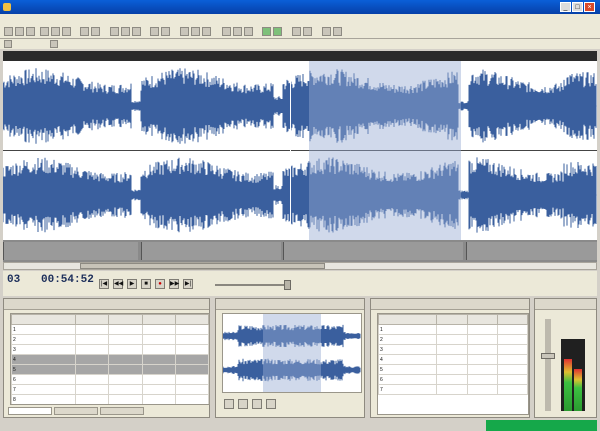 Image resolution: width=600 pixels, height=431 pixels. I want to click on volume-slider-thumb, so click(548, 356).